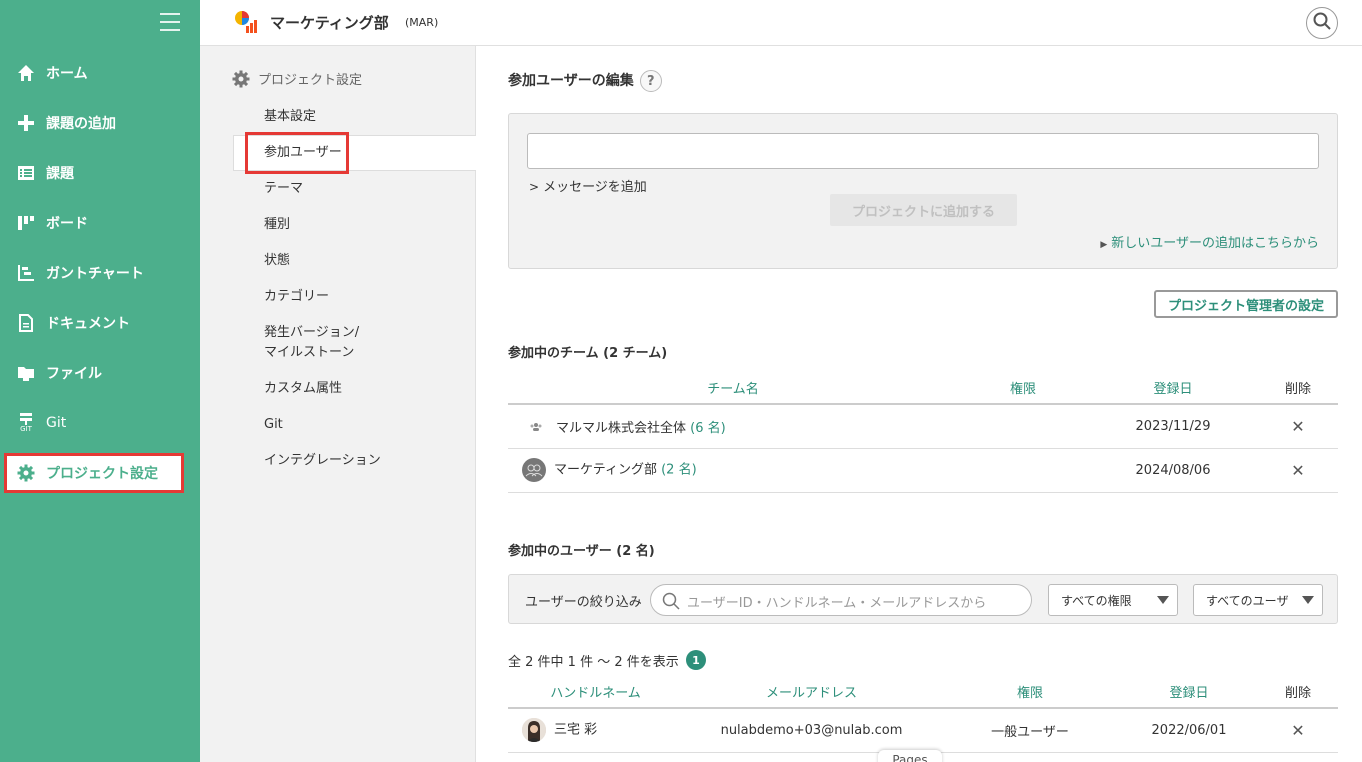 Image resolution: width=1362 pixels, height=762 pixels. What do you see at coordinates (309, 352) in the screenshot?
I see `settings-nav-item-versions-line2: マイルストーン` at bounding box center [309, 352].